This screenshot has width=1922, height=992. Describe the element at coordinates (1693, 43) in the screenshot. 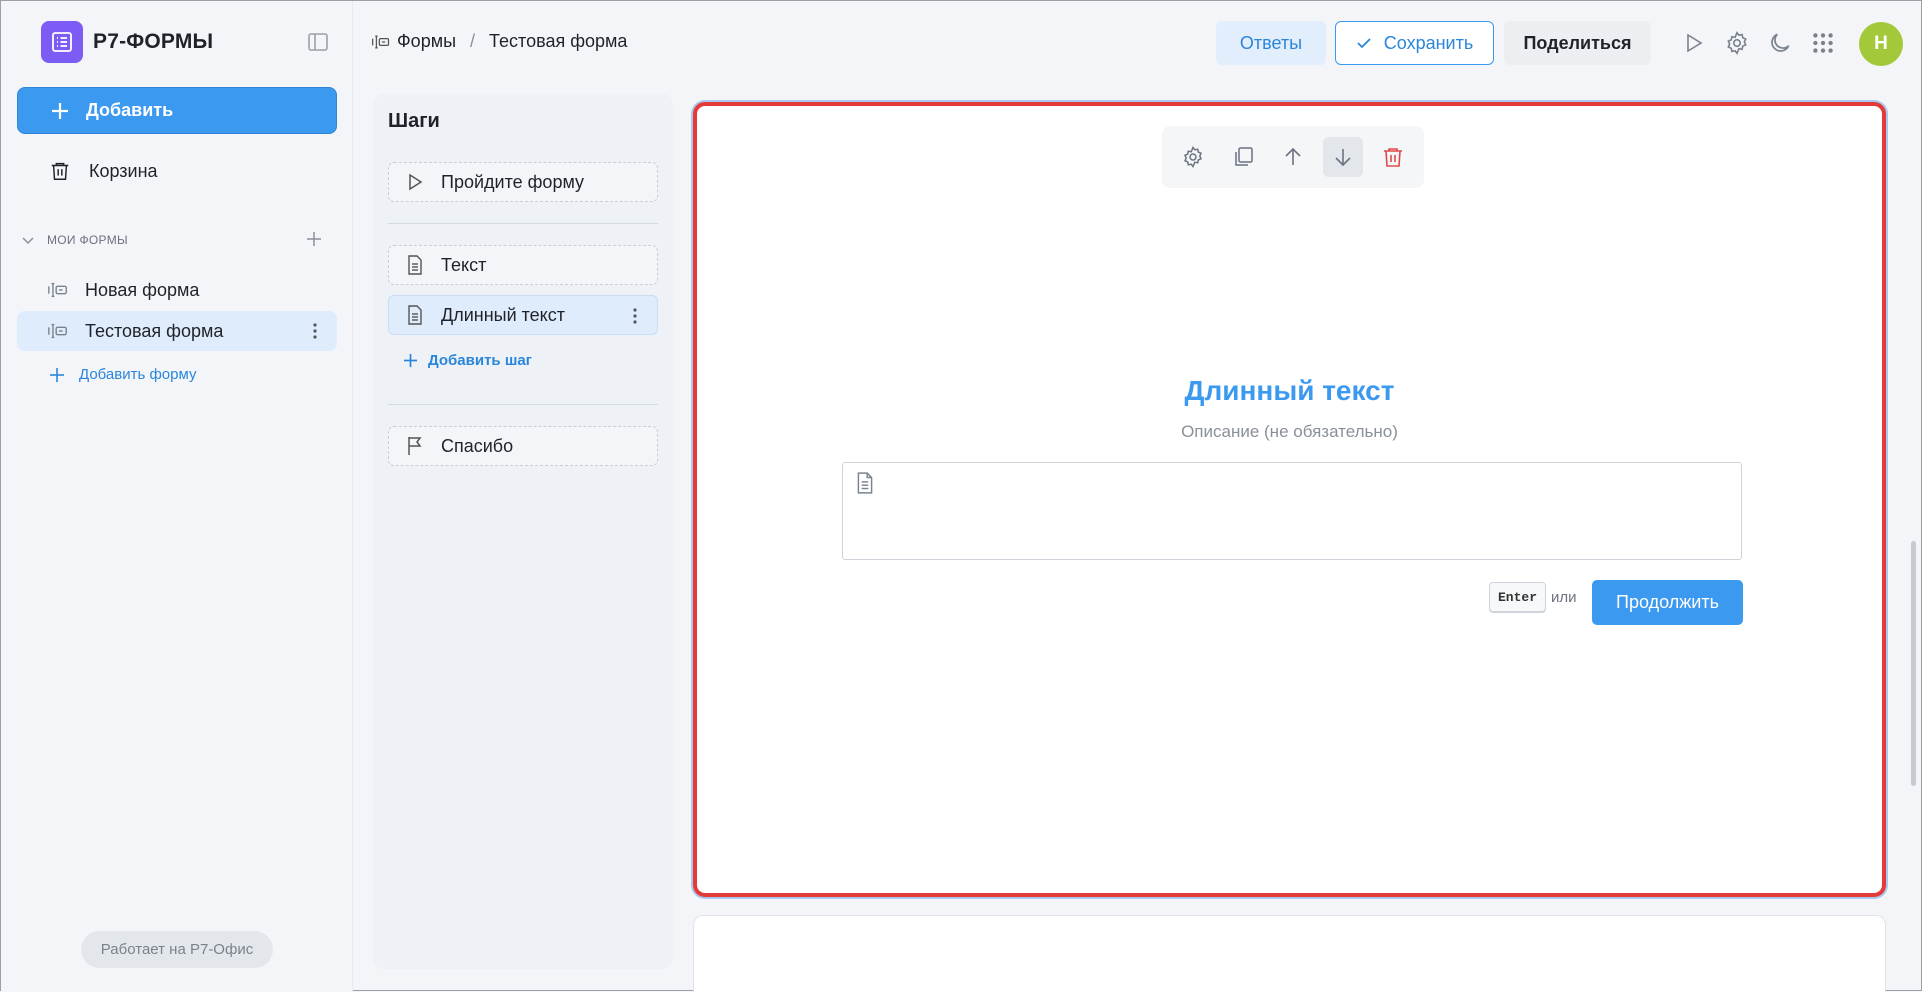

I see `play-preview-icon` at that location.